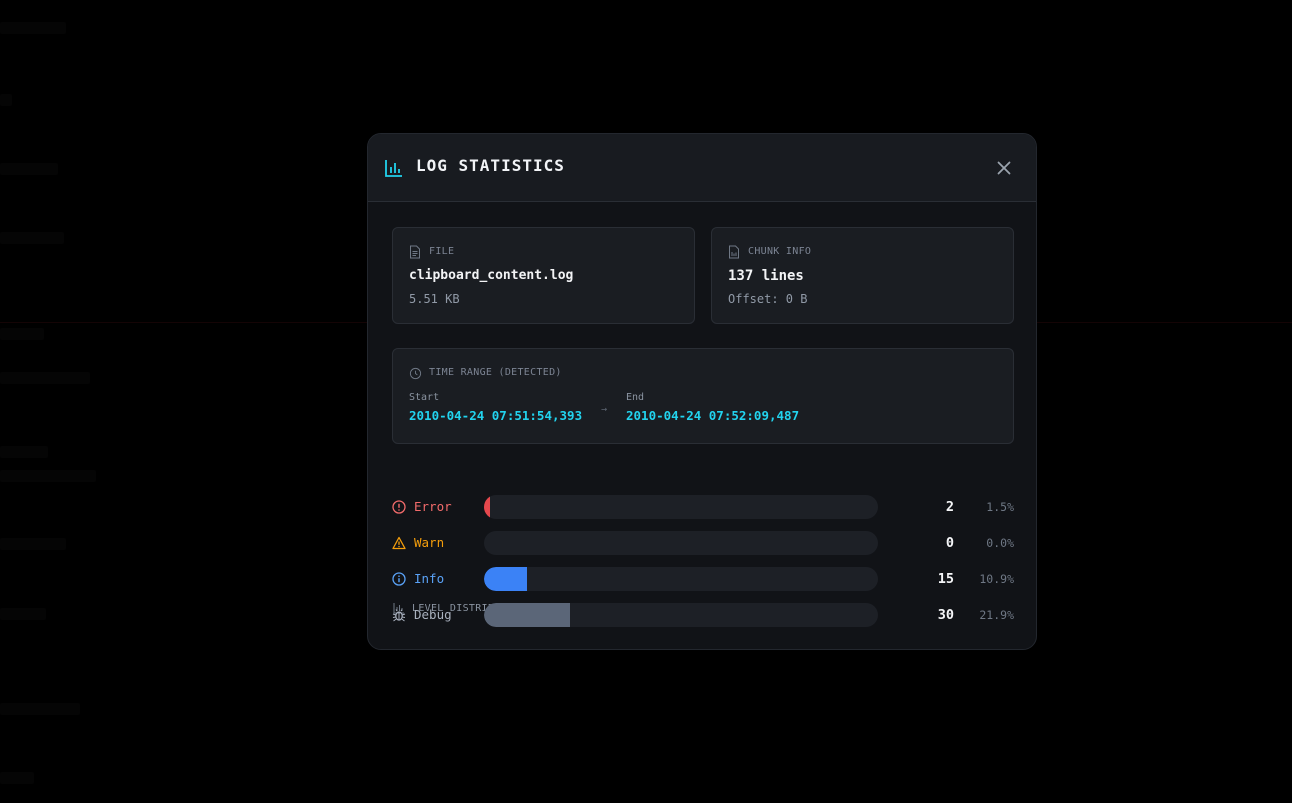 The image size is (1292, 803). What do you see at coordinates (949, 507) in the screenshot?
I see `level-count: 2` at bounding box center [949, 507].